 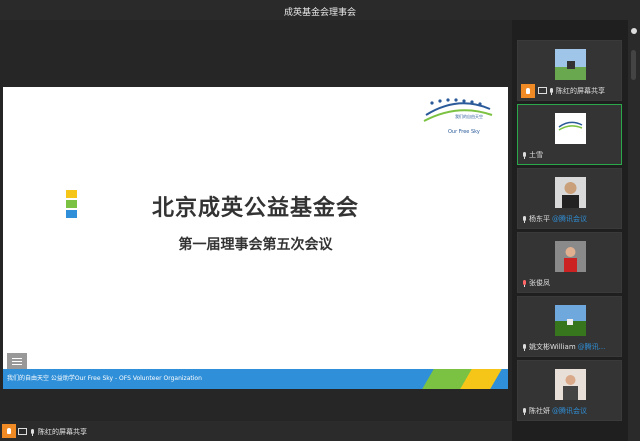 What do you see at coordinates (633, 65) in the screenshot?
I see `scroll-thumb` at bounding box center [633, 65].